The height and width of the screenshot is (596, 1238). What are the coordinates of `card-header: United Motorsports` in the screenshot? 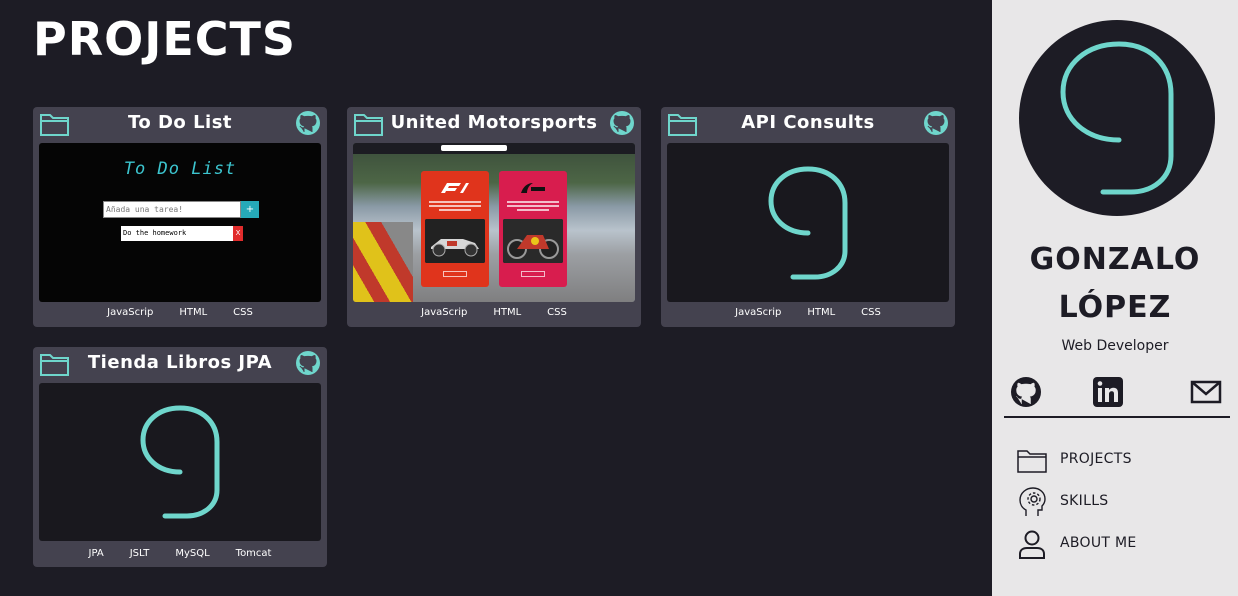 It's located at (494, 125).